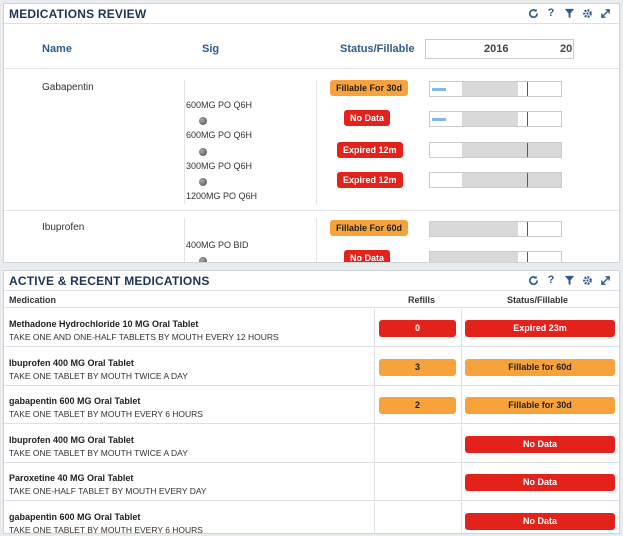  I want to click on column-header-medication: Medication, so click(32, 300).